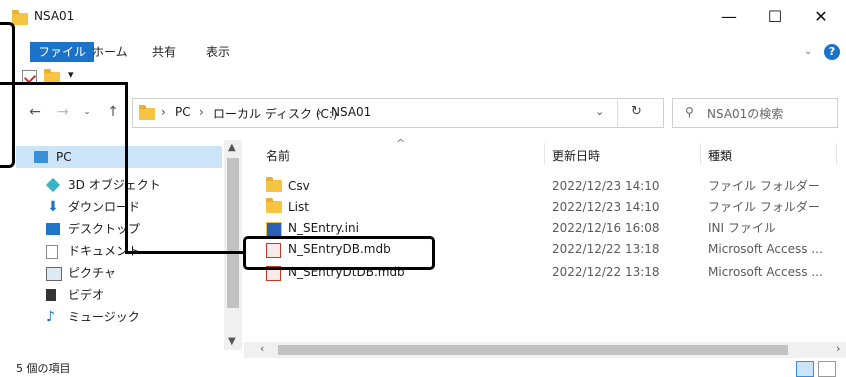  I want to click on search-box: ⚲ NSA01の検索, so click(755, 113).